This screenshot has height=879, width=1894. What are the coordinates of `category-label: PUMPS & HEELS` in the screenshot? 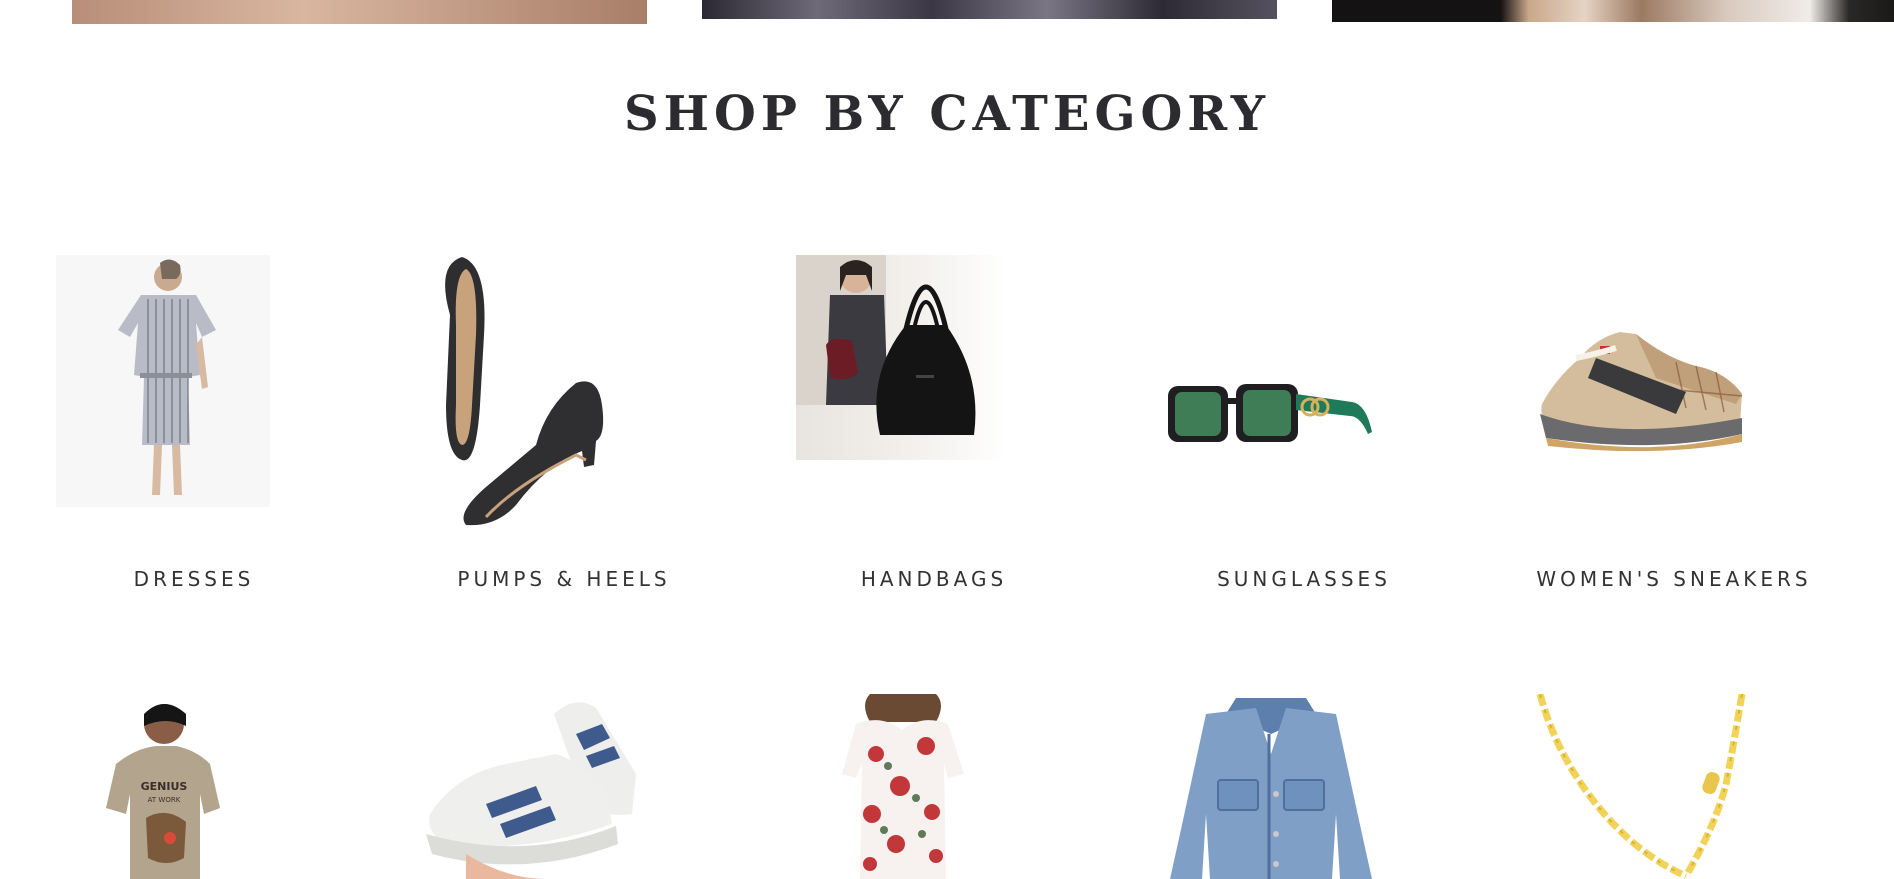 It's located at (564, 579).